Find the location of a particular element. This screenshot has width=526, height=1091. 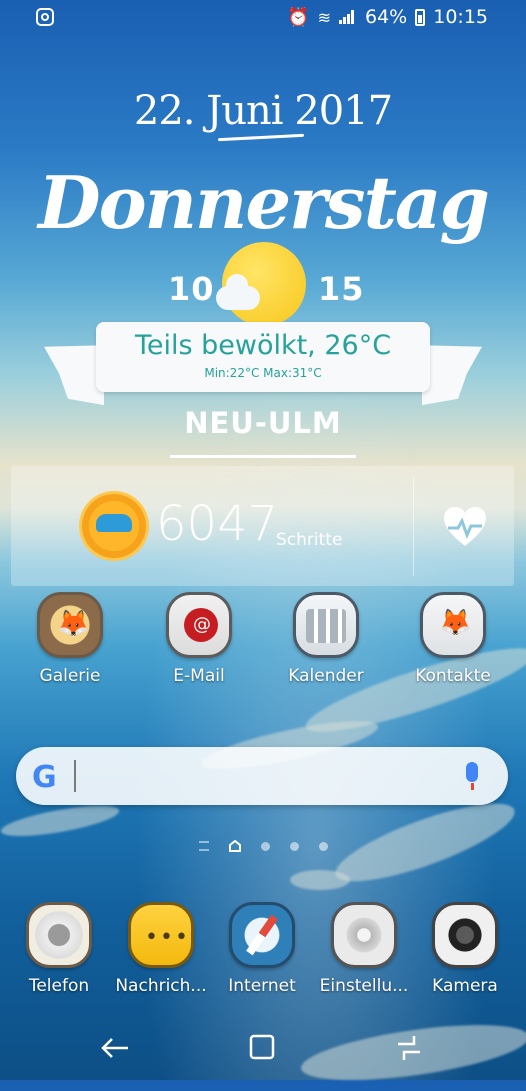

battery-icon is located at coordinates (420, 17).